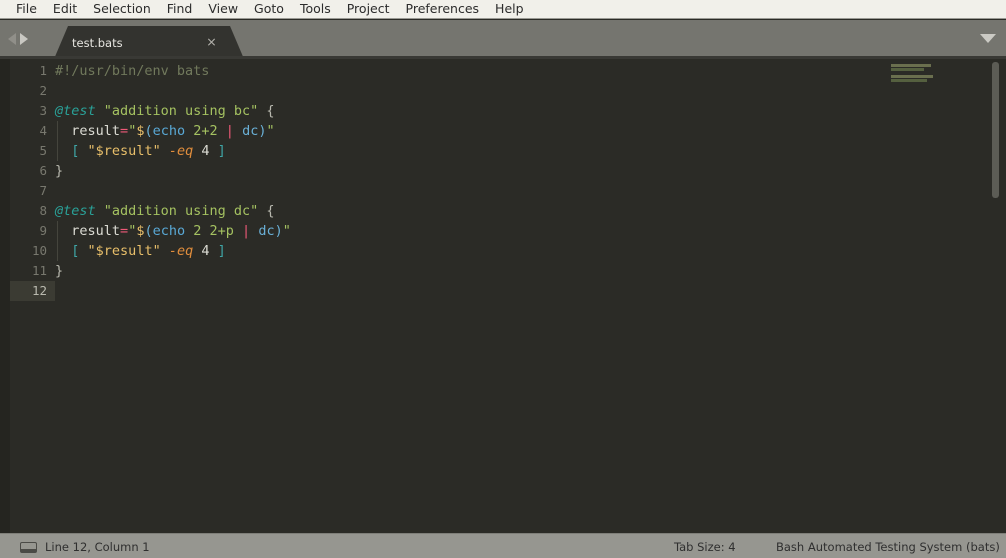 Image resolution: width=1006 pixels, height=558 pixels. What do you see at coordinates (39, 270) in the screenshot?
I see `line-number: 11` at bounding box center [39, 270].